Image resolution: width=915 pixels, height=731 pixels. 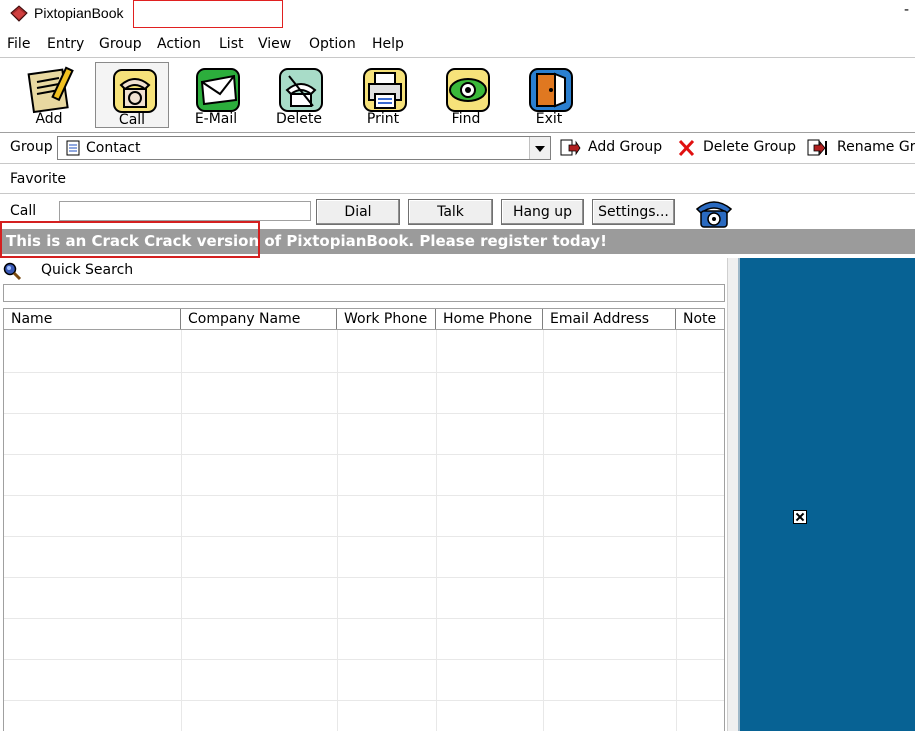 I want to click on printer-icon, so click(x=385, y=90).